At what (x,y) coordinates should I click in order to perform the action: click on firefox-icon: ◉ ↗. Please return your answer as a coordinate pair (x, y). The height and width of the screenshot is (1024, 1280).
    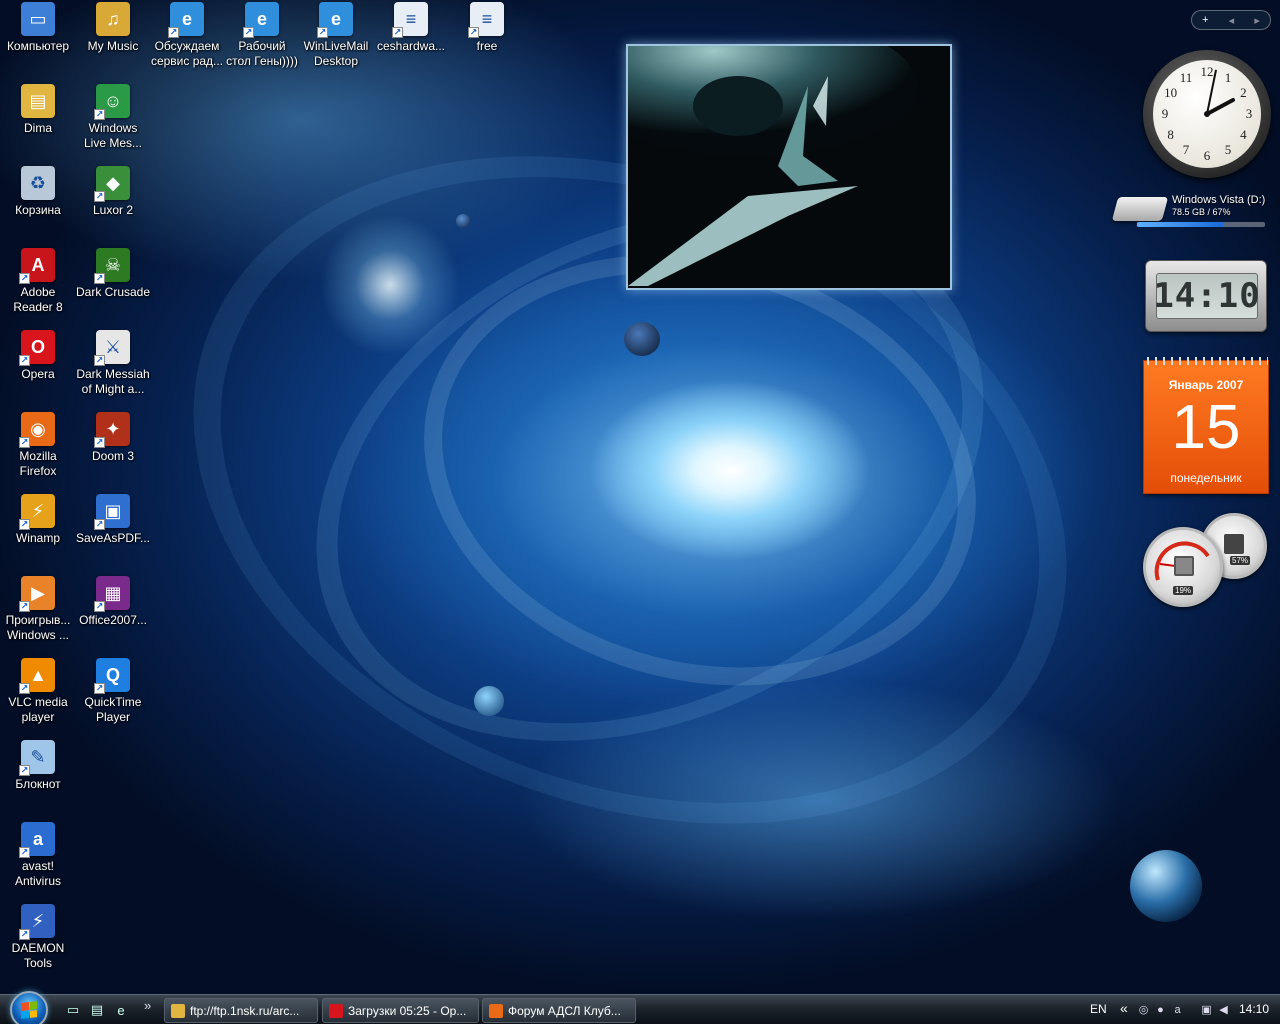
    Looking at the image, I should click on (37, 430).